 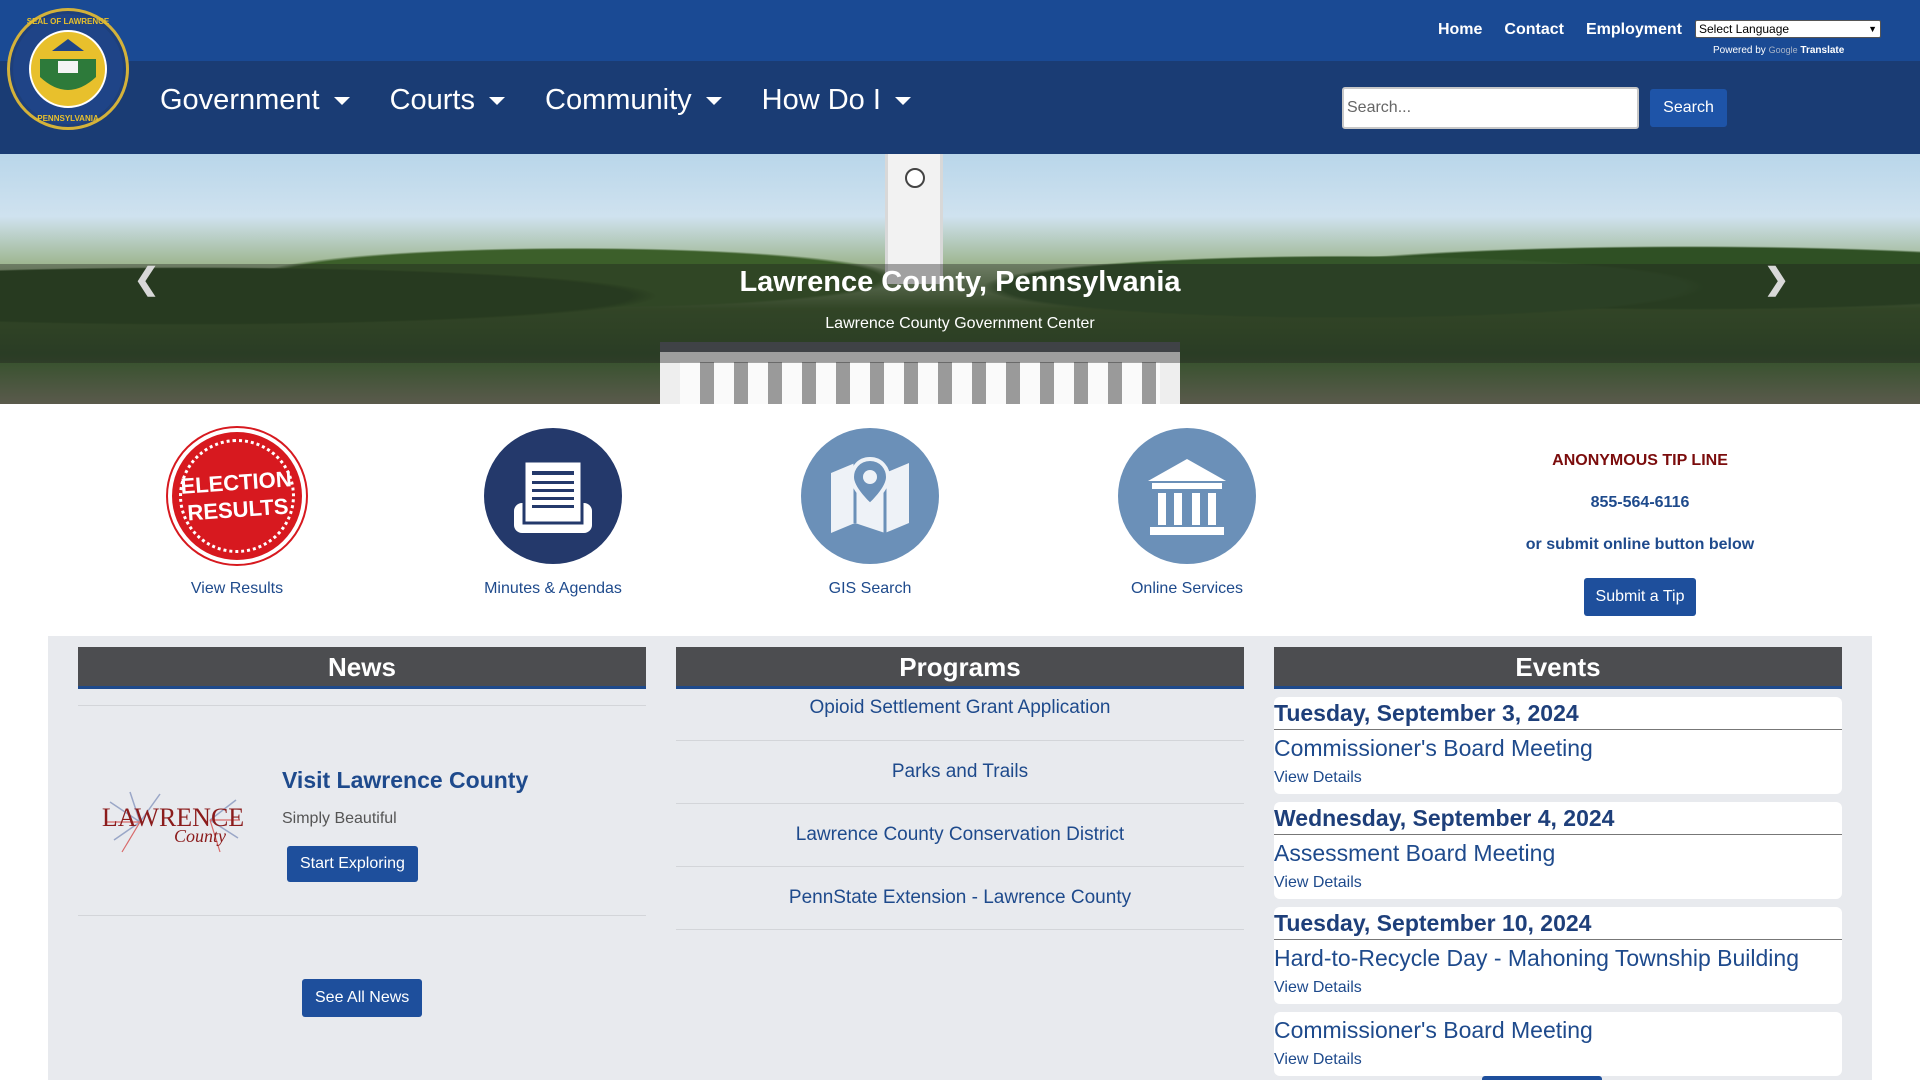 I want to click on election-badge-line2: RESULTS, so click(x=238, y=509).